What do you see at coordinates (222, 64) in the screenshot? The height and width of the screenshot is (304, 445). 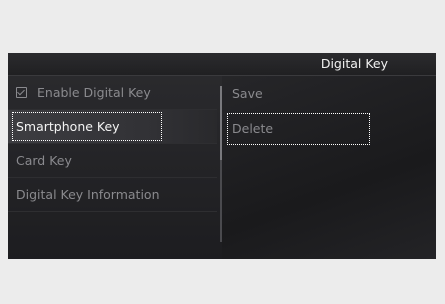 I see `title-bar: Digital Key` at bounding box center [222, 64].